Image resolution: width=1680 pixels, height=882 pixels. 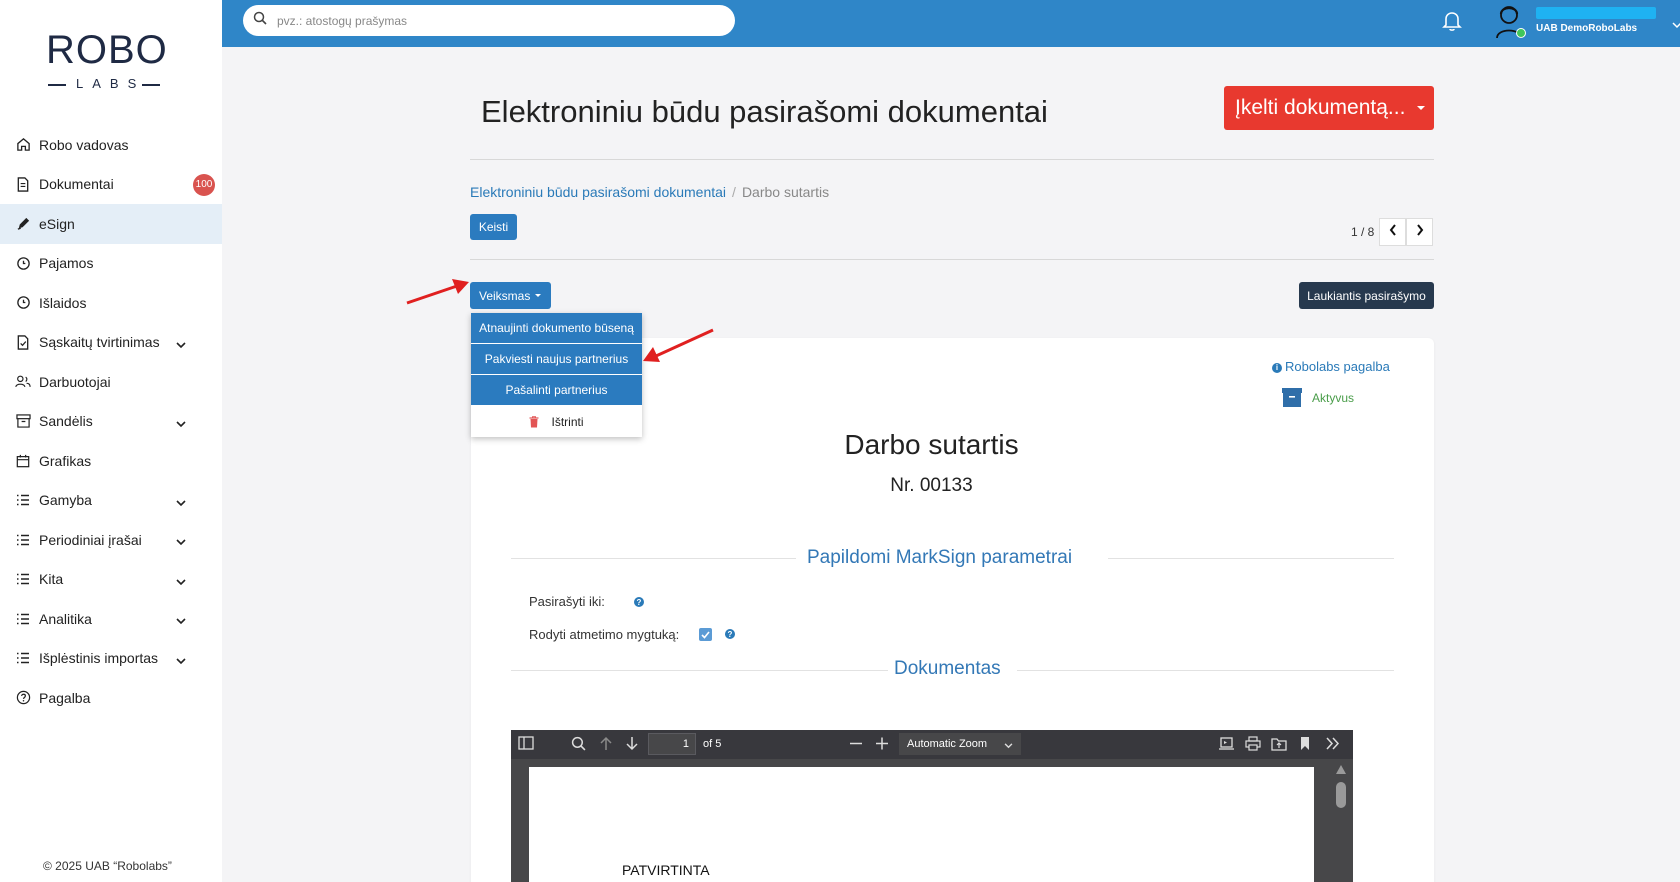 I want to click on online-status-dot, so click(x=1521, y=33).